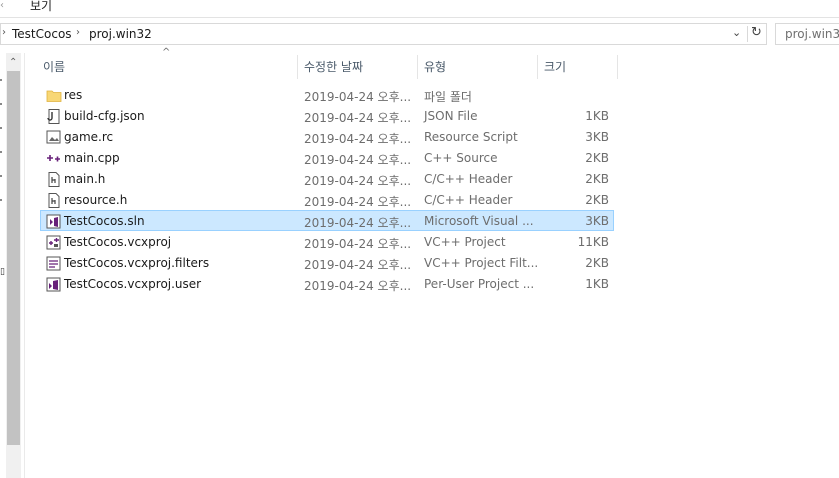  I want to click on resource-script-icon, so click(53, 137).